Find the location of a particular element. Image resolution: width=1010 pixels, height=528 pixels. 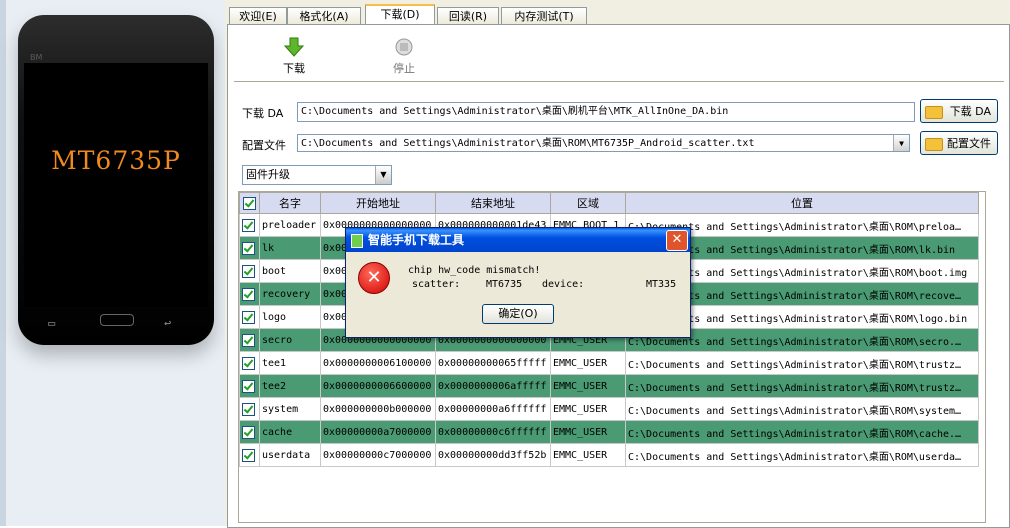

partition-name: recovery is located at coordinates (290, 294).